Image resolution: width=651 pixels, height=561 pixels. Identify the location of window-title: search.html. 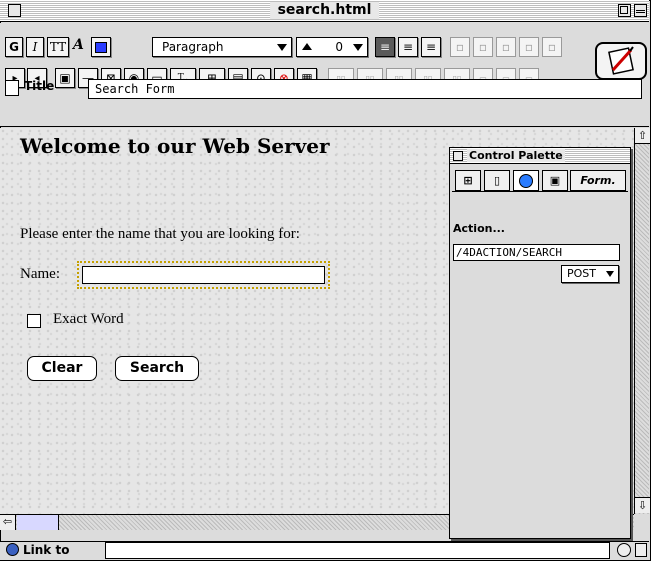
(324, 10).